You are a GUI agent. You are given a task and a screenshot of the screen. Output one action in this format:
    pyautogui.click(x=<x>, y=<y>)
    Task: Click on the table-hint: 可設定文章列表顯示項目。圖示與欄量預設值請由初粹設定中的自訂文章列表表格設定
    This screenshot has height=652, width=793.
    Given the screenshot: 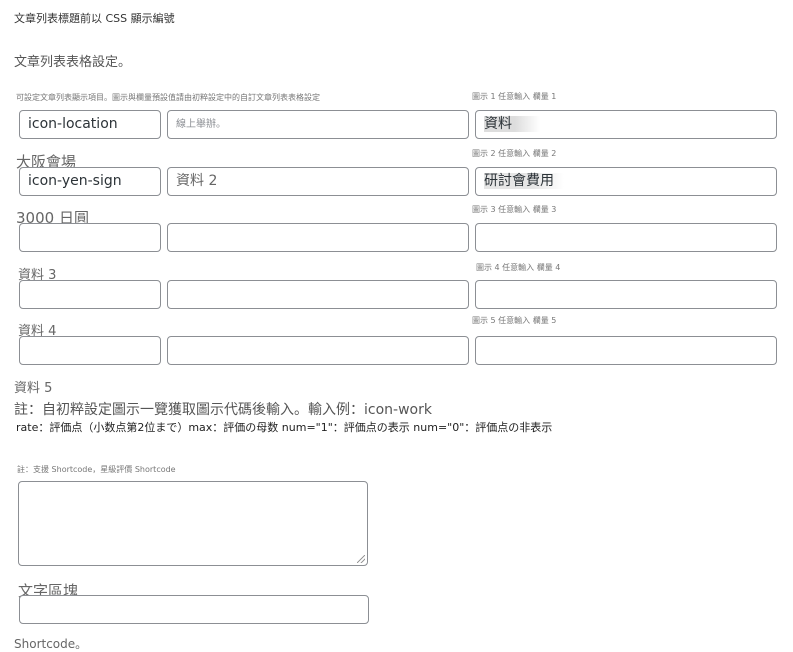 What is the action you would take?
    pyautogui.click(x=168, y=97)
    